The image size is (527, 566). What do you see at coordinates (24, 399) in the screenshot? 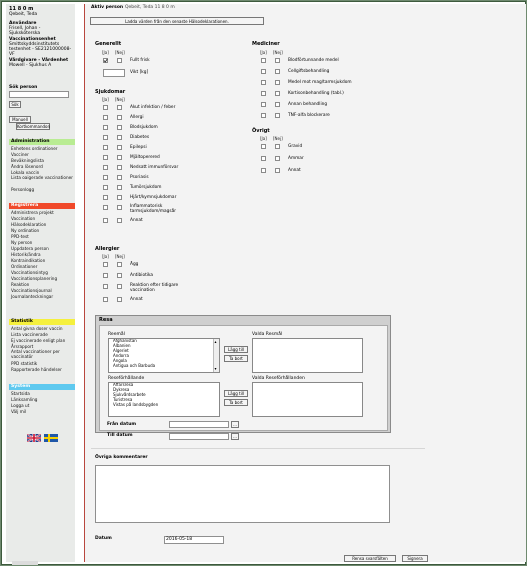
I see `nav-system-item: Länksamling` at bounding box center [24, 399].